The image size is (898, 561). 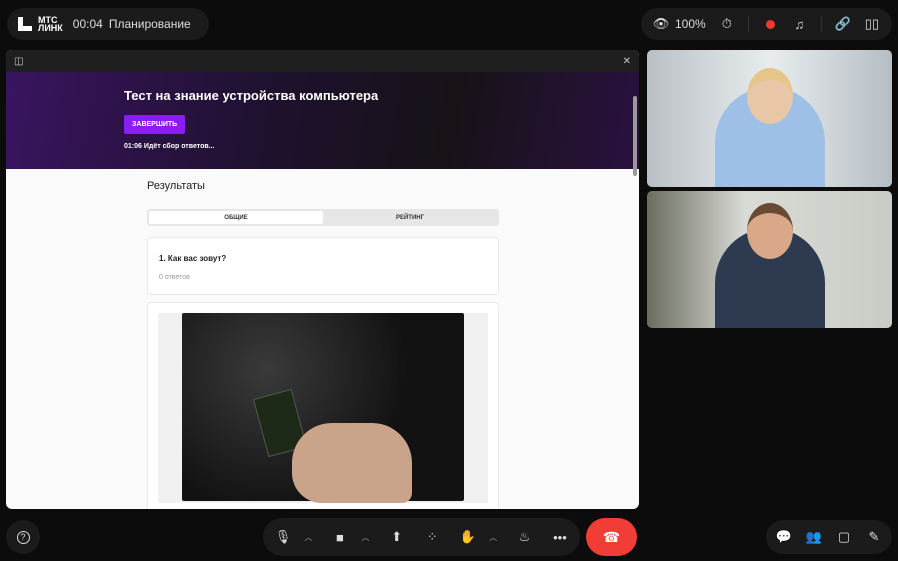 I want to click on reactions-icon: ♨, so click(x=525, y=537).